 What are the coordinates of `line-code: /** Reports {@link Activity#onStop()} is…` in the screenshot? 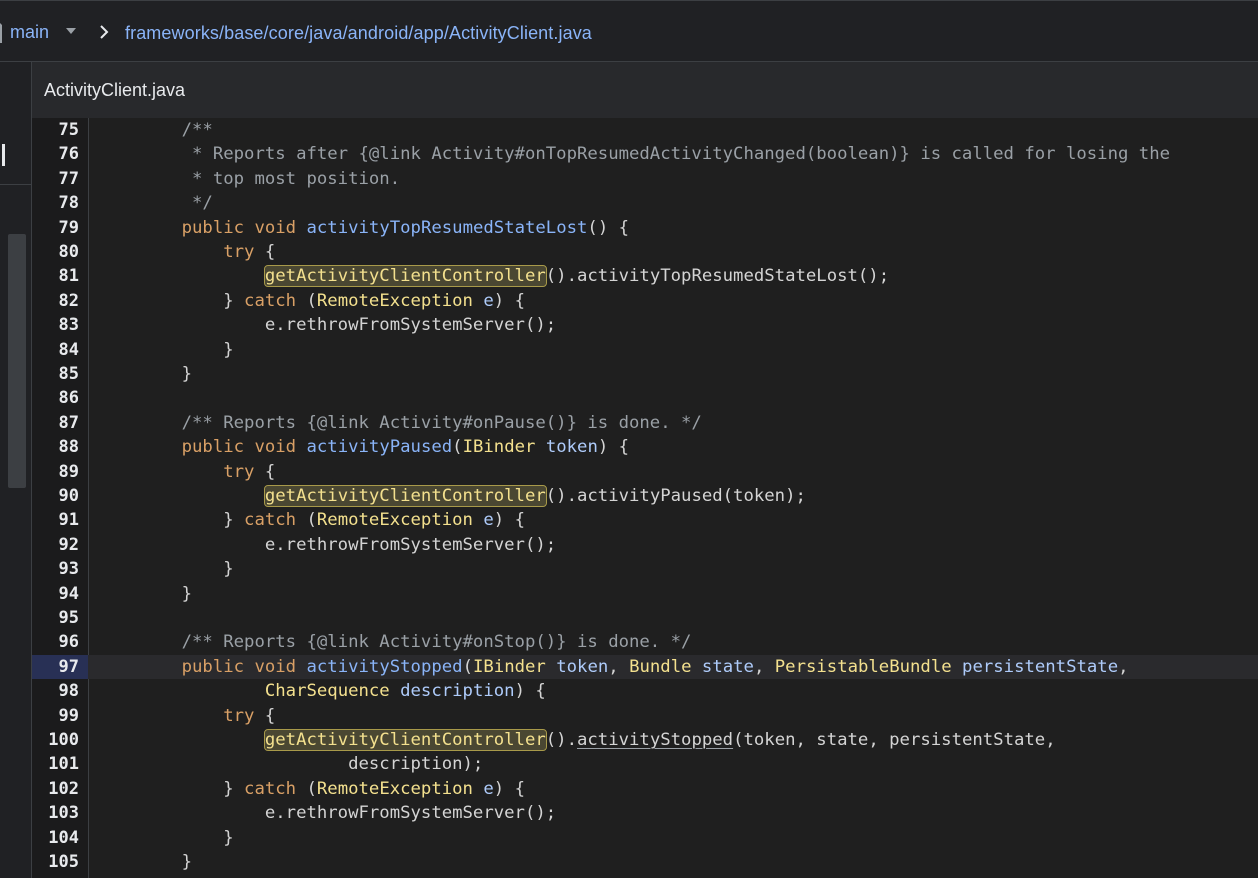 It's located at (416, 642).